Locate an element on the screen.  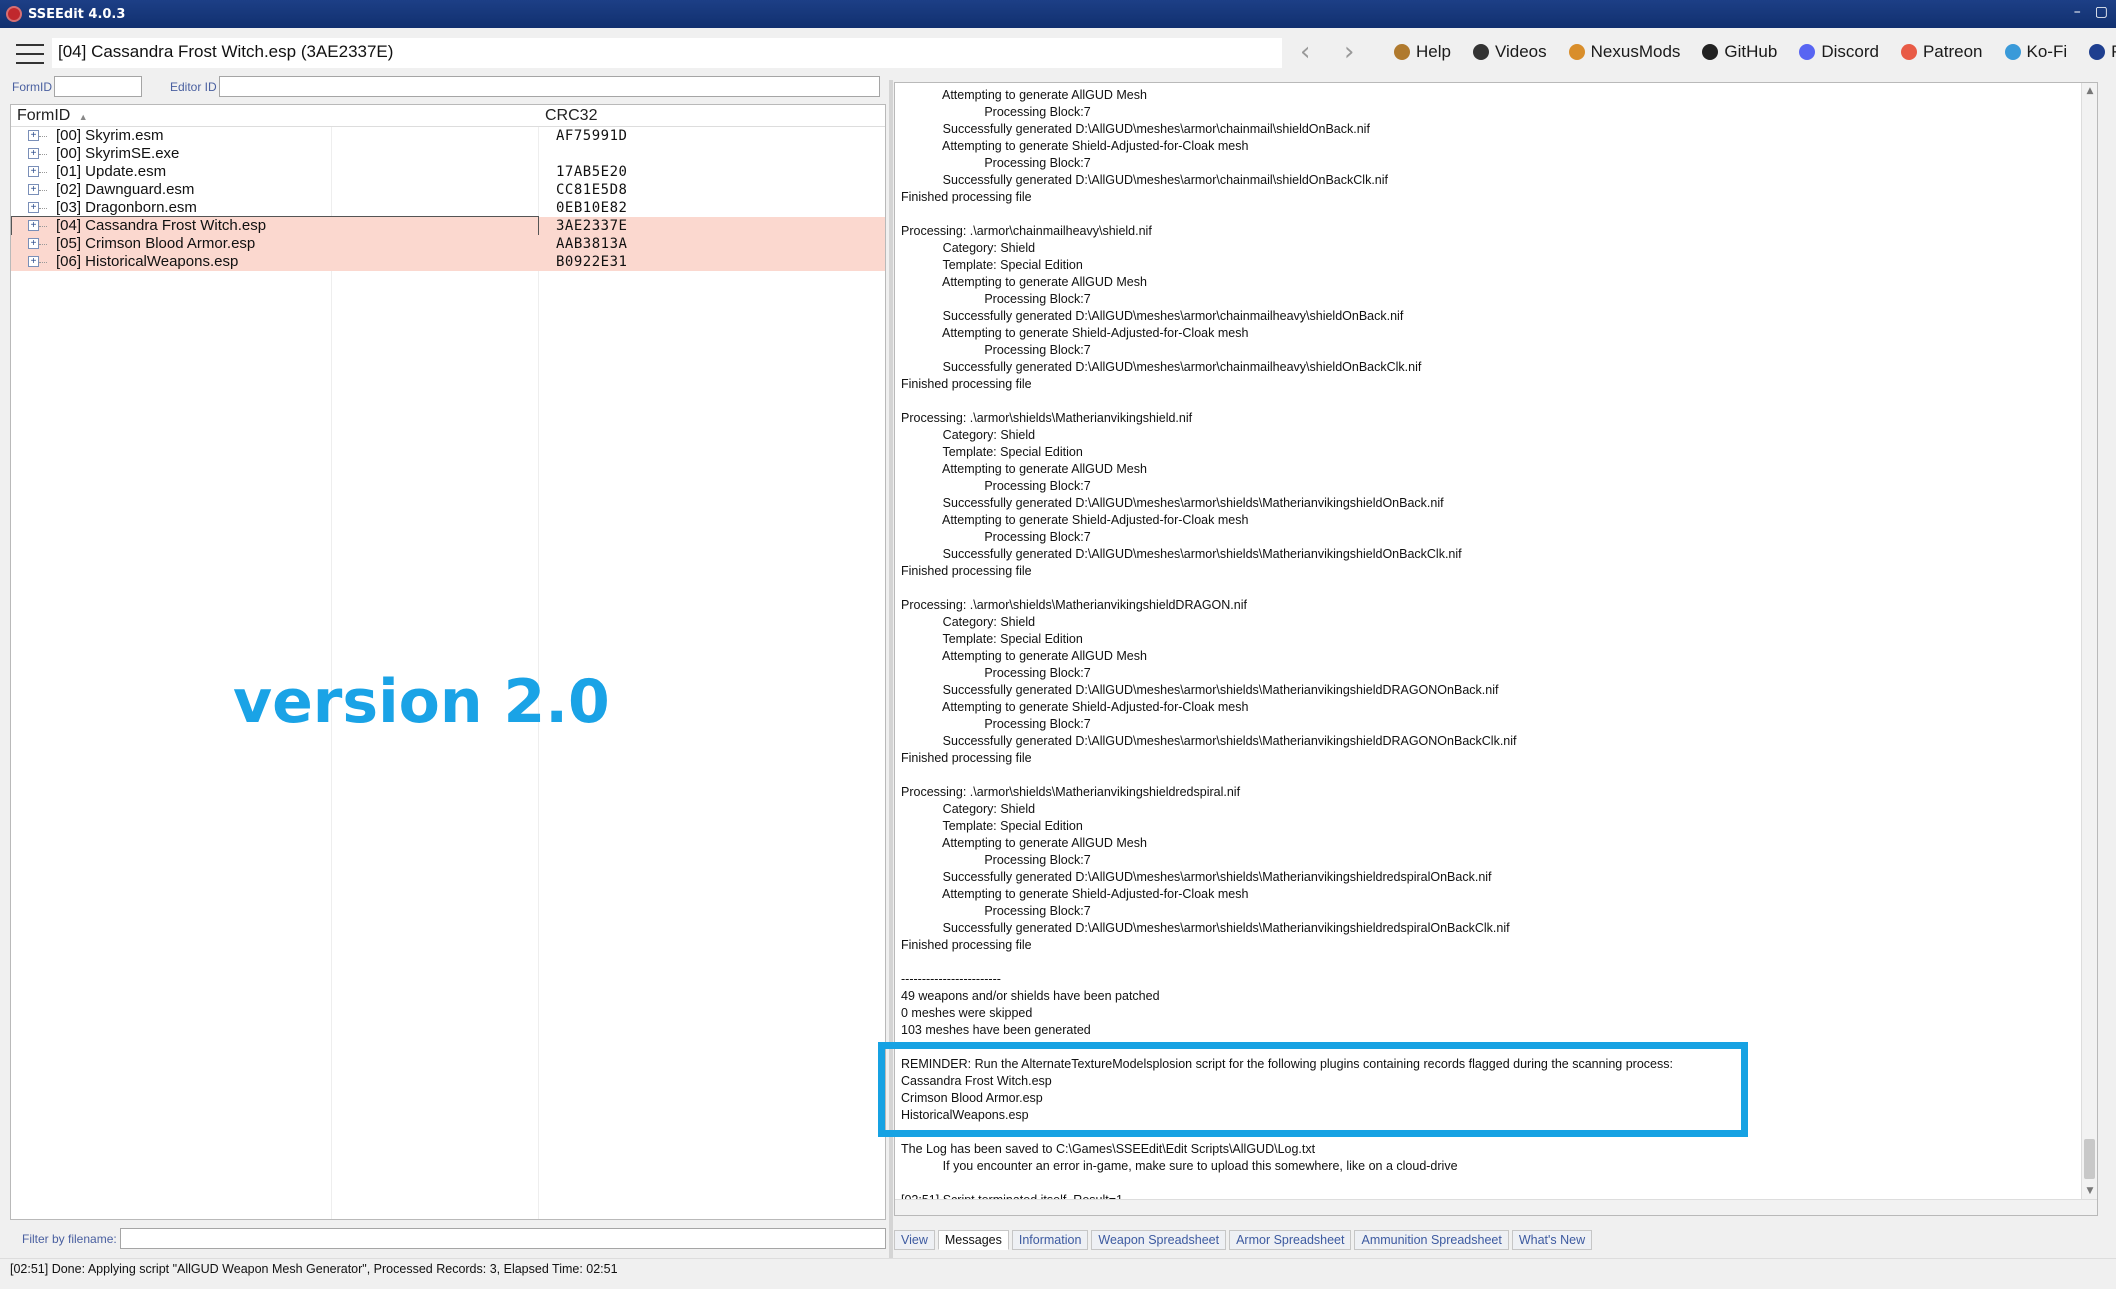
link-label: Ko-Fi is located at coordinates (2047, 51).